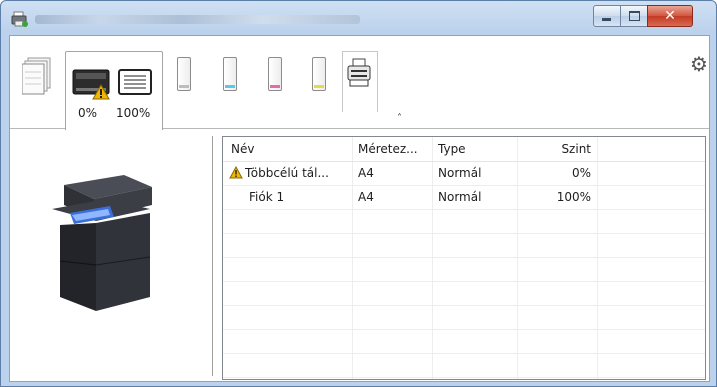 This screenshot has height=387, width=717. What do you see at coordinates (275, 86) in the screenshot?
I see `toner-magenta-indicator` at bounding box center [275, 86].